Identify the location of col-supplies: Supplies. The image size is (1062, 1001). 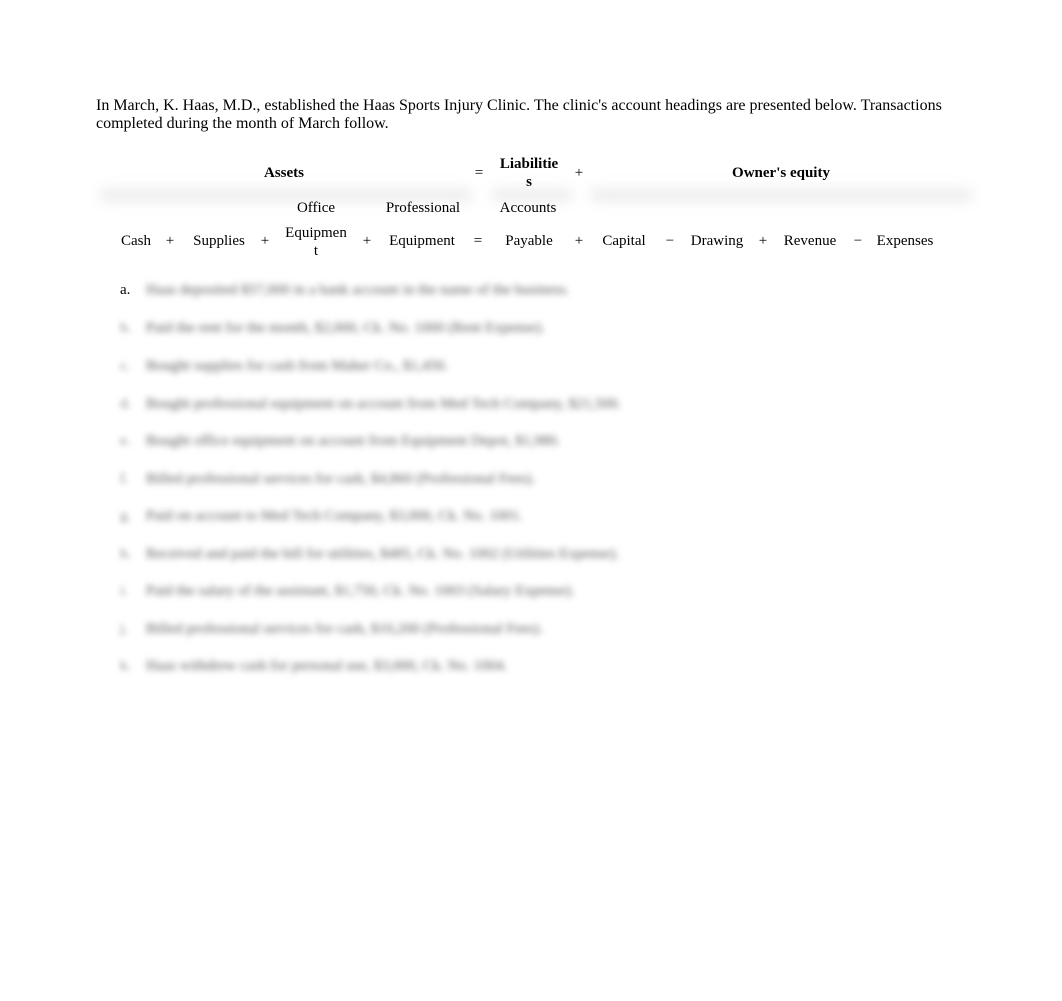
(219, 241).